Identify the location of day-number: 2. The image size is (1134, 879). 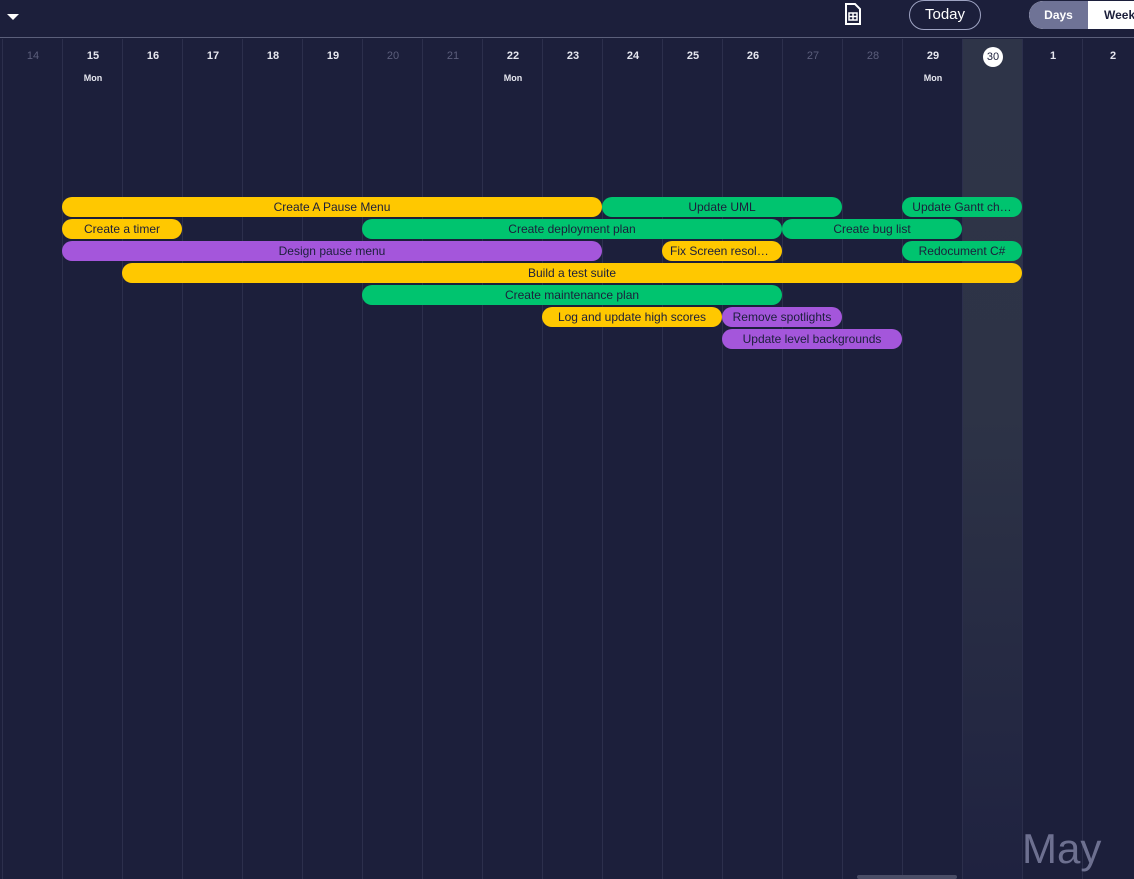
(1113, 56).